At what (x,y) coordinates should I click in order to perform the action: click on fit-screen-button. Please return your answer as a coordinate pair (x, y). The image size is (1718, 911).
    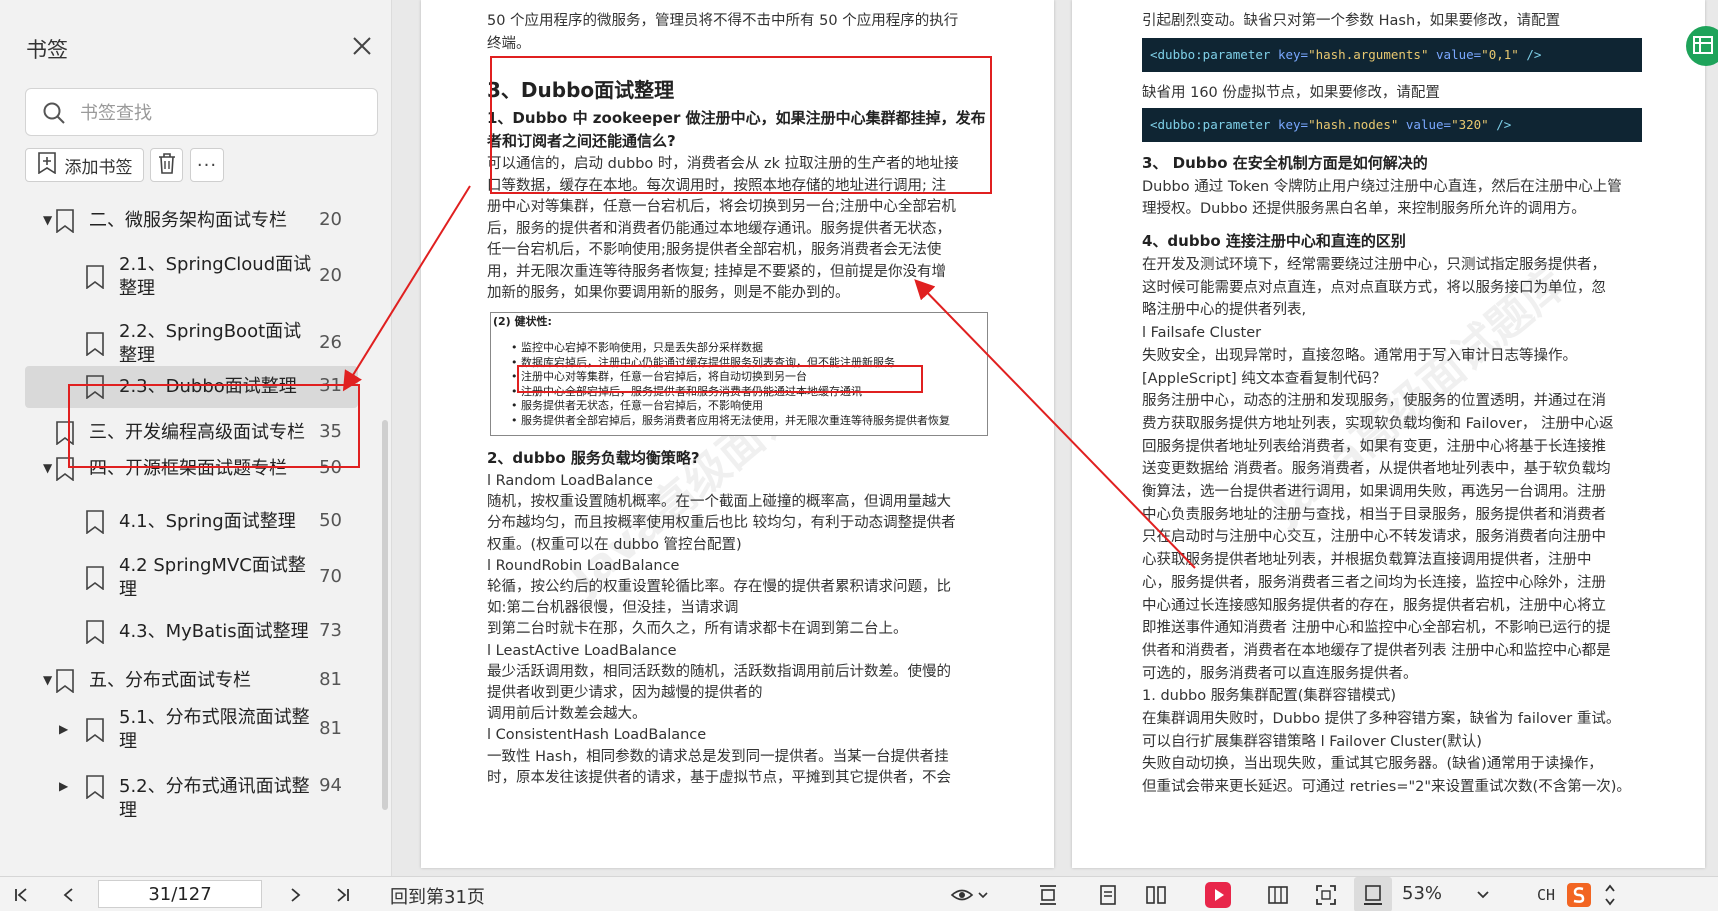
    Looking at the image, I should click on (1326, 894).